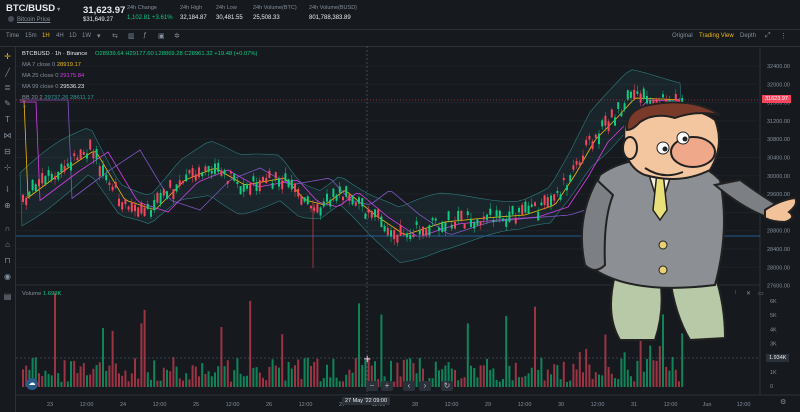  I want to click on volume-label: Volume, so click(32, 294).